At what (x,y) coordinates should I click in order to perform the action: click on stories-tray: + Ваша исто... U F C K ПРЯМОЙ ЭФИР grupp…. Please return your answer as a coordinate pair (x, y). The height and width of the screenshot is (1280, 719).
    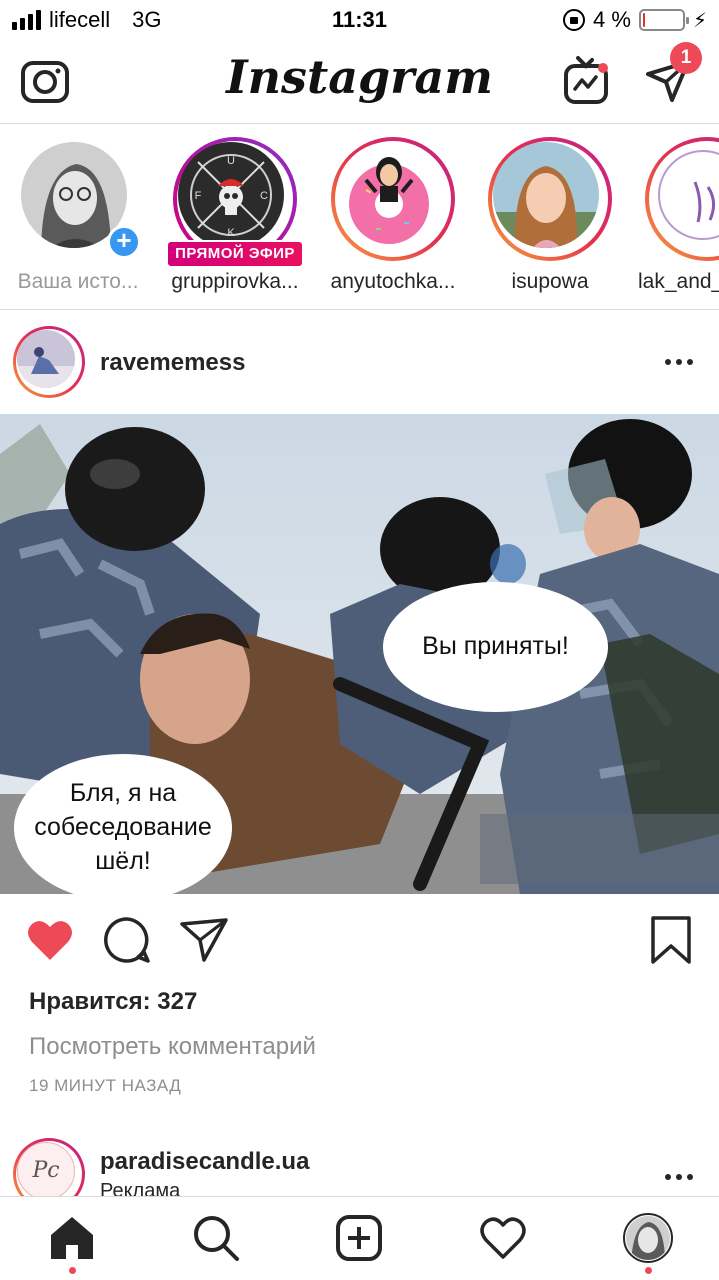
    Looking at the image, I should click on (359, 217).